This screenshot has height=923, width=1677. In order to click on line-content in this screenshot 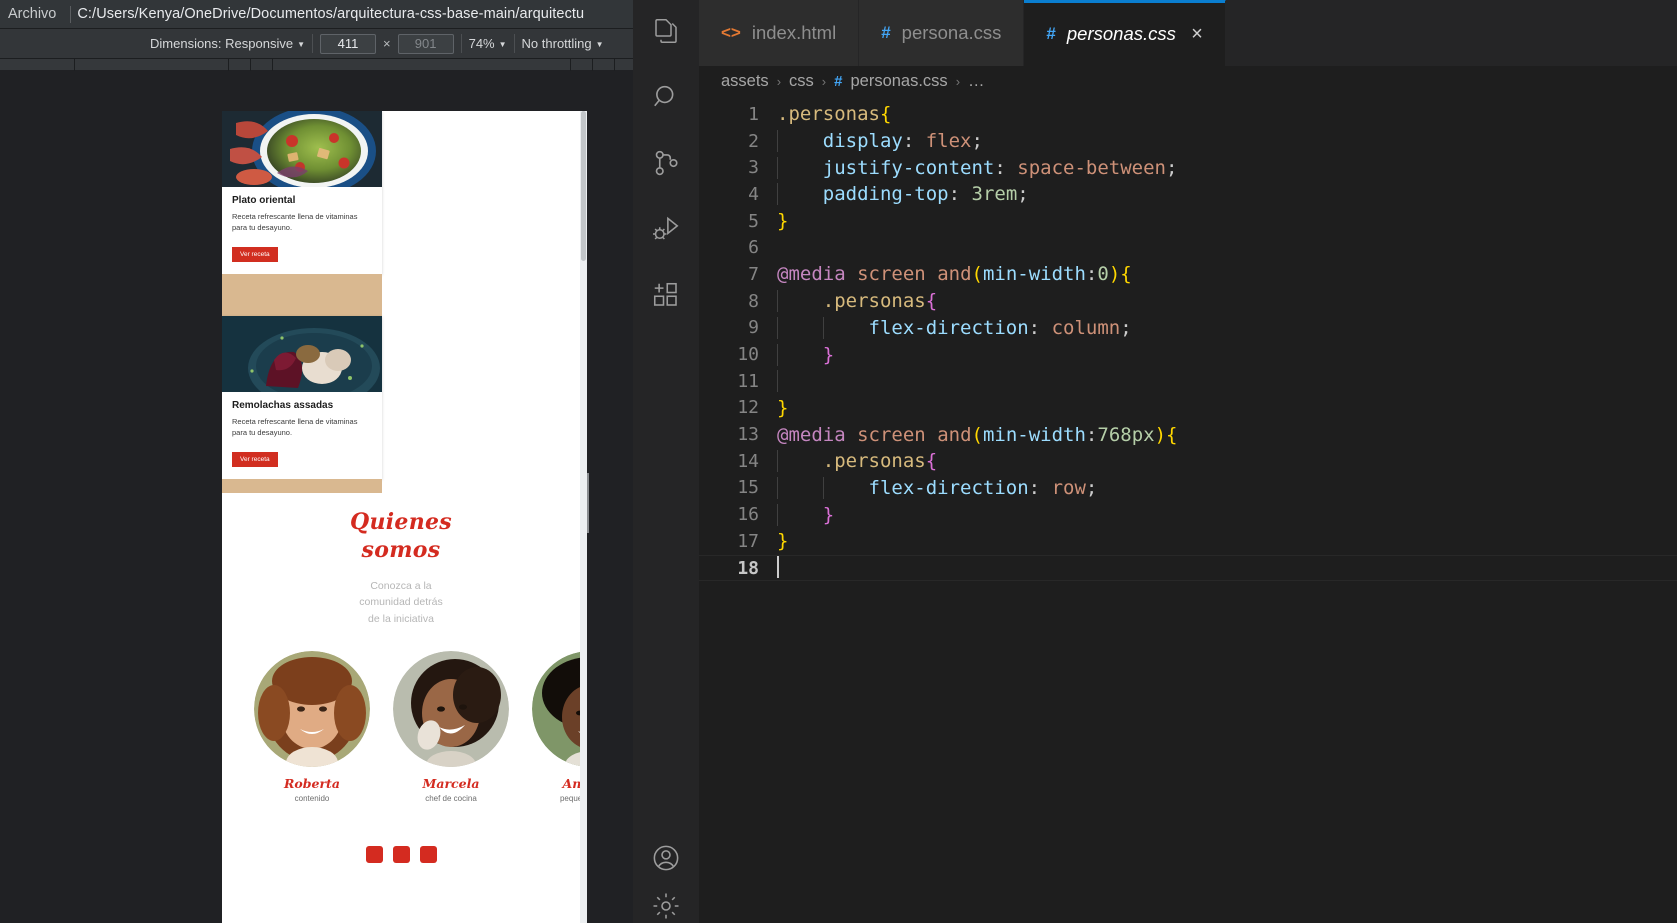, I will do `click(800, 381)`.